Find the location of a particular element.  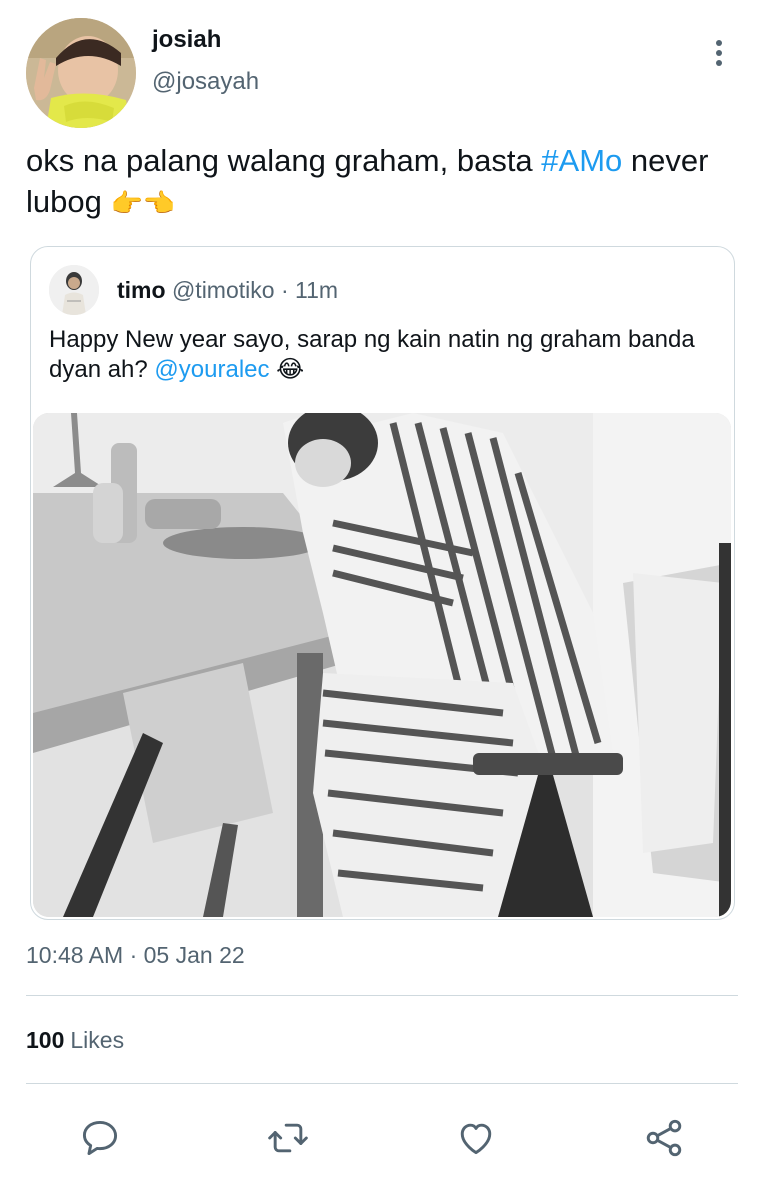

author-avatar-image is located at coordinates (81, 73).